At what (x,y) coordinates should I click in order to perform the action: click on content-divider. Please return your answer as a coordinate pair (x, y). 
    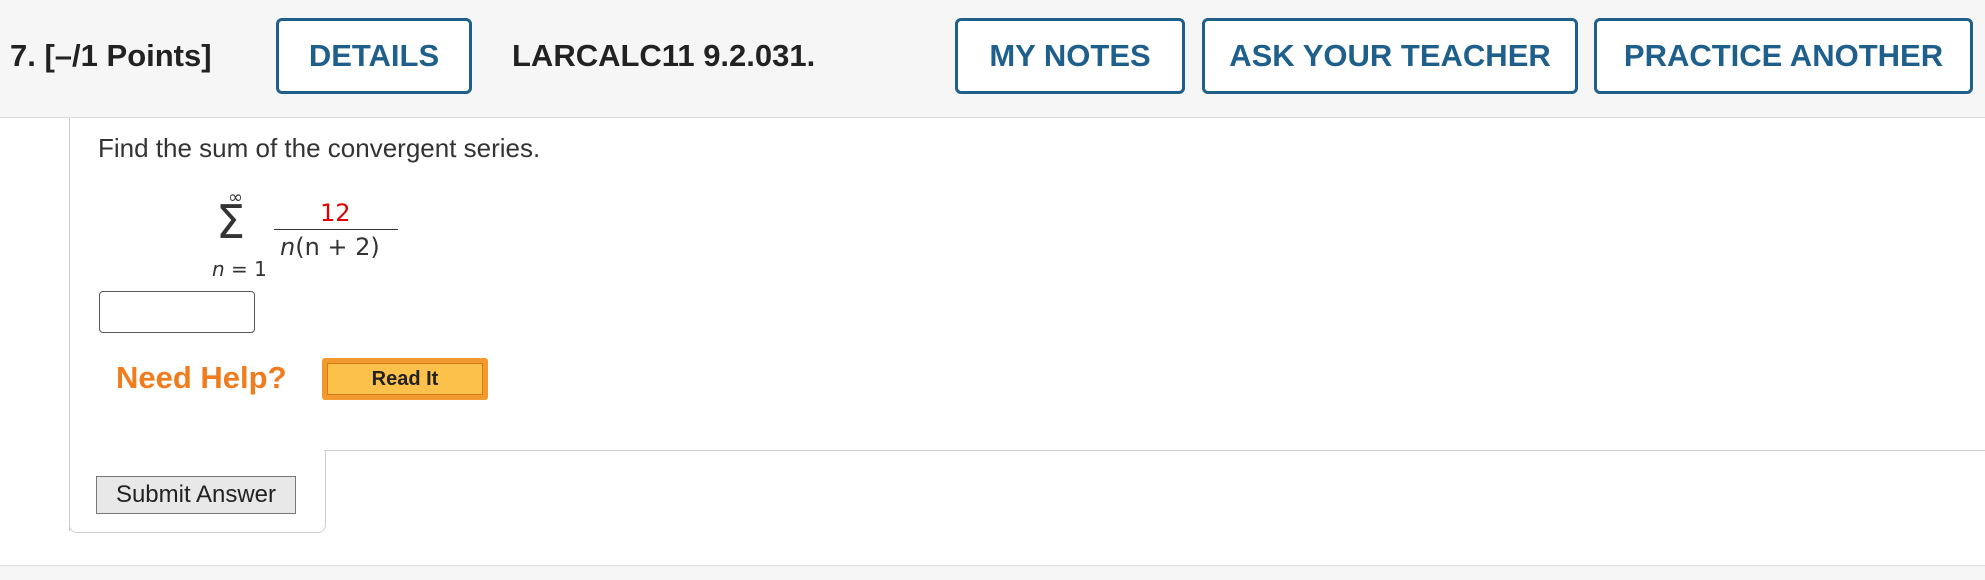
    Looking at the image, I should click on (1154, 450).